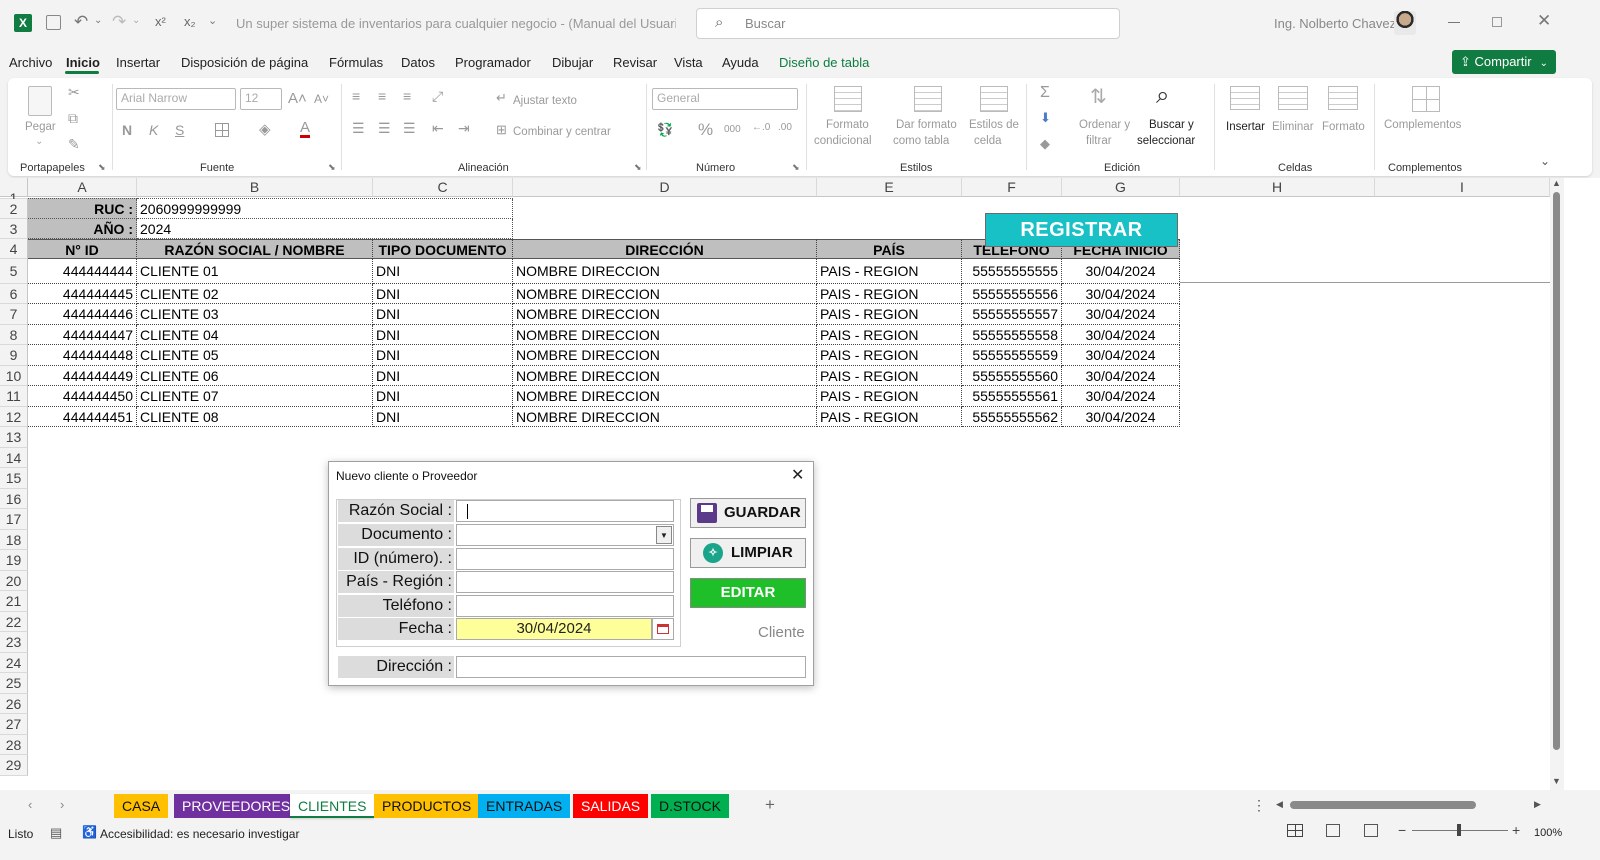 This screenshot has width=1600, height=860. Describe the element at coordinates (14, 376) in the screenshot. I see `row-header: 10` at that location.